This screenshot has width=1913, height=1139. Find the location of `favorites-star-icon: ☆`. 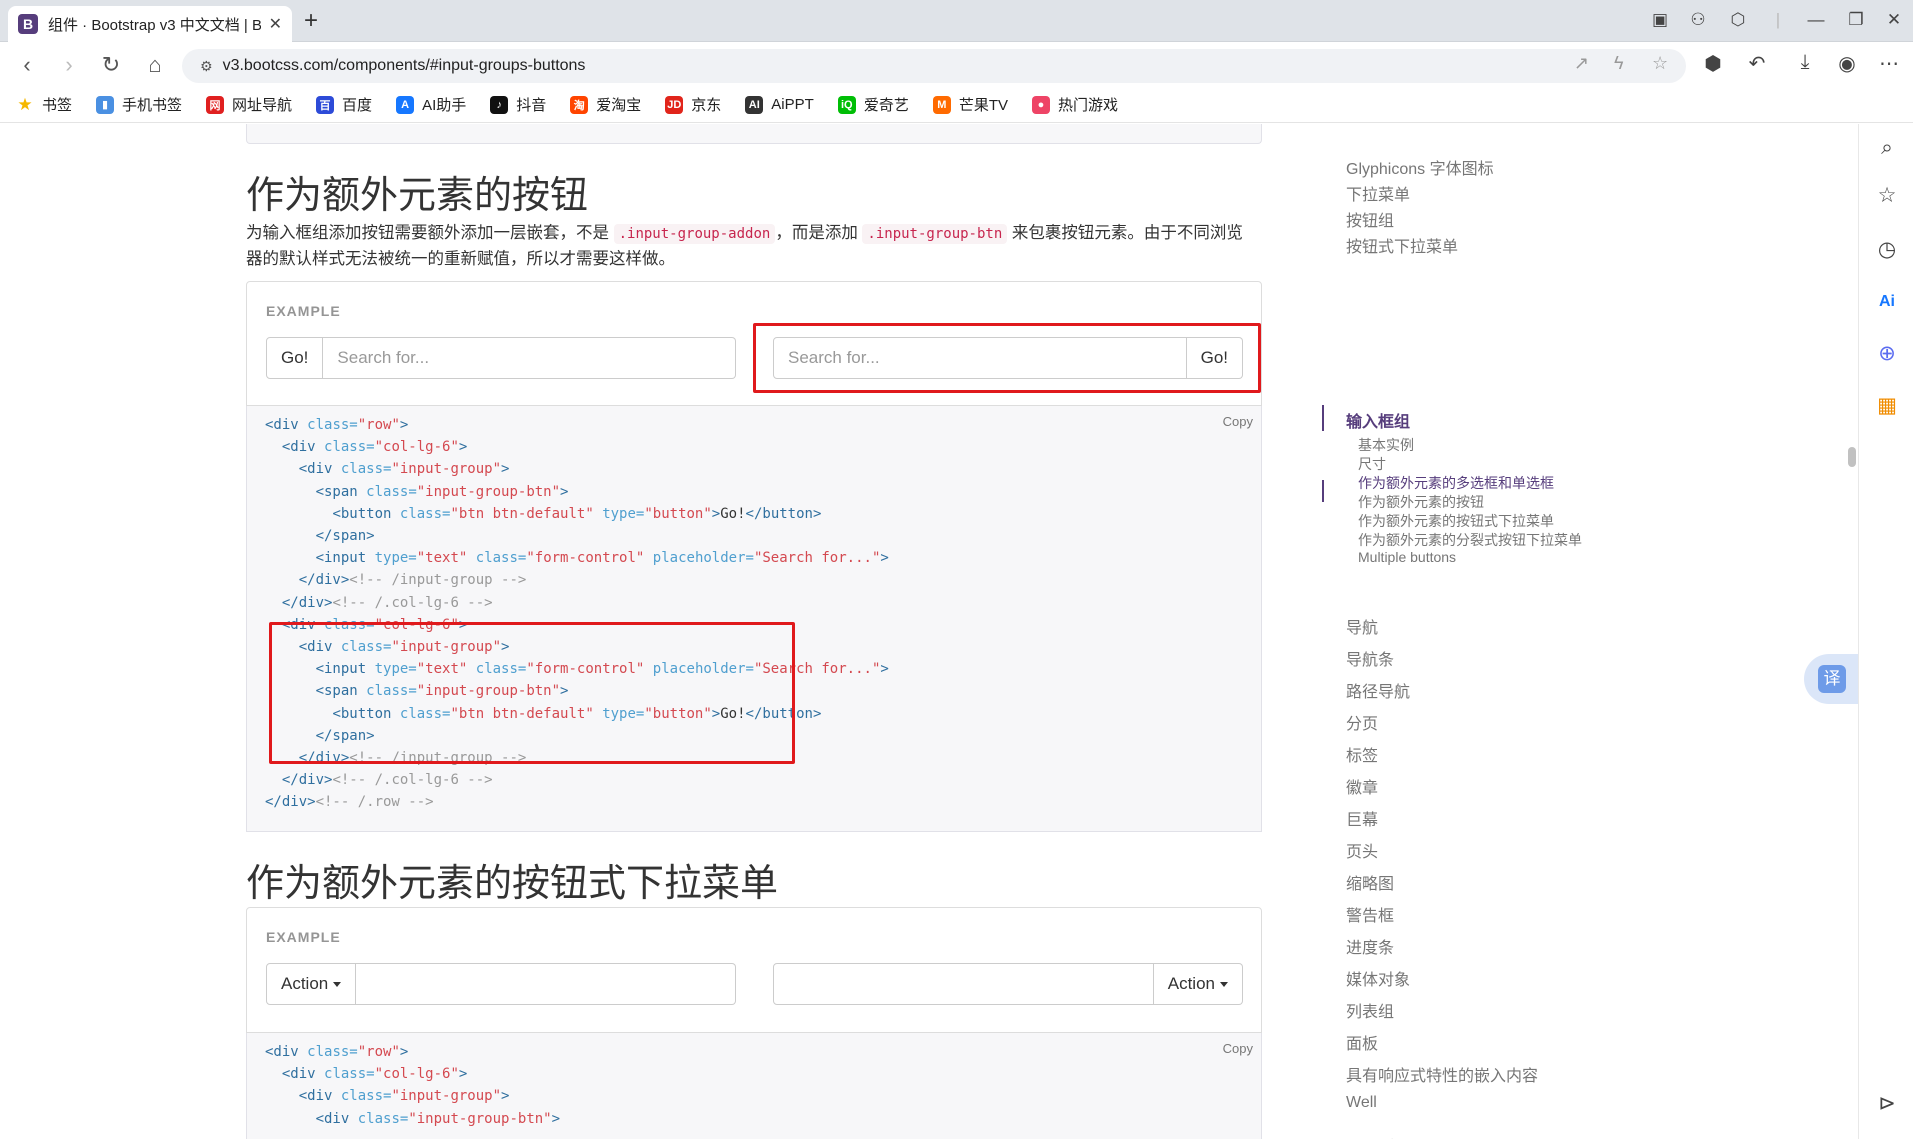

favorites-star-icon: ☆ is located at coordinates (1887, 196).